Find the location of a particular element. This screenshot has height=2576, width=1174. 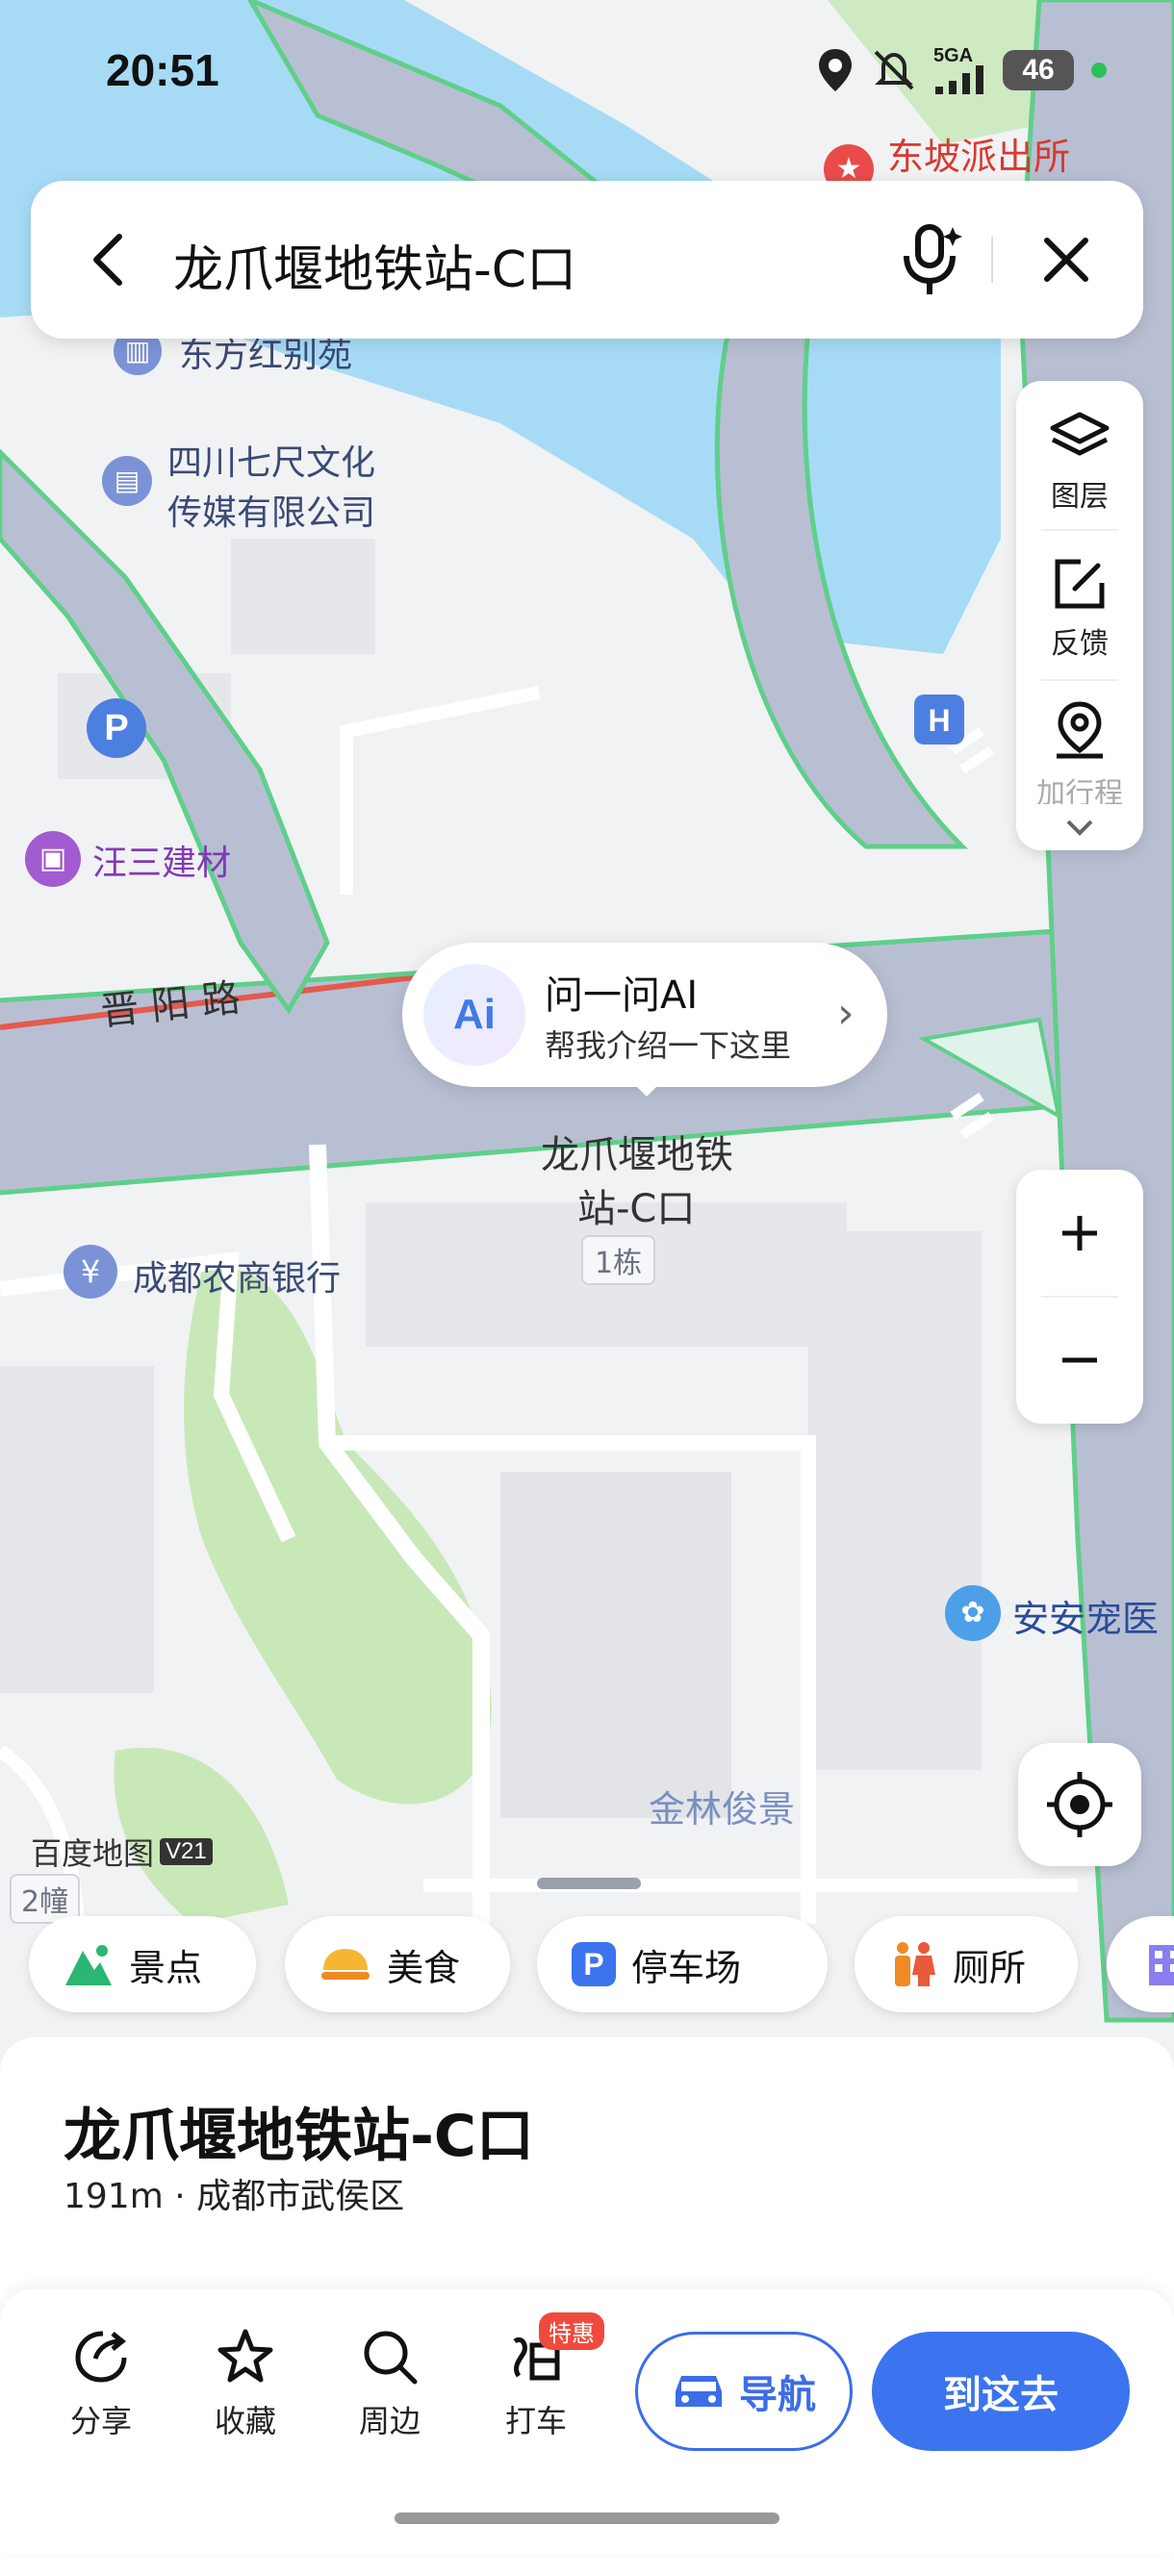

nearby-button: 周边 is located at coordinates (390, 2383).